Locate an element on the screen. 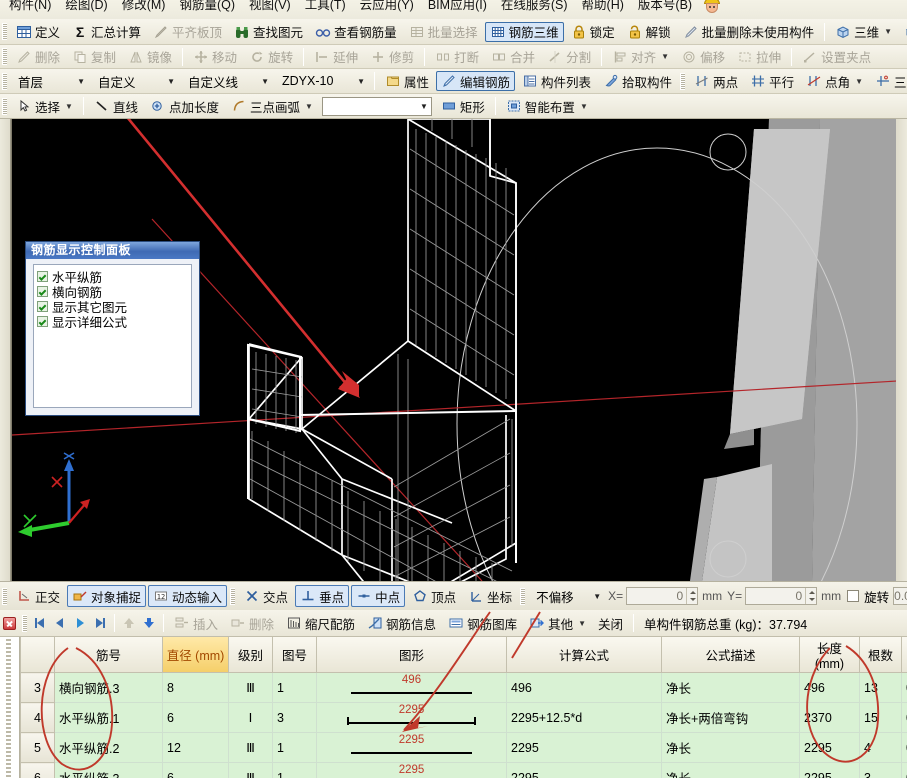 The image size is (907, 778). rotate-button: 旋转 is located at coordinates (271, 57).